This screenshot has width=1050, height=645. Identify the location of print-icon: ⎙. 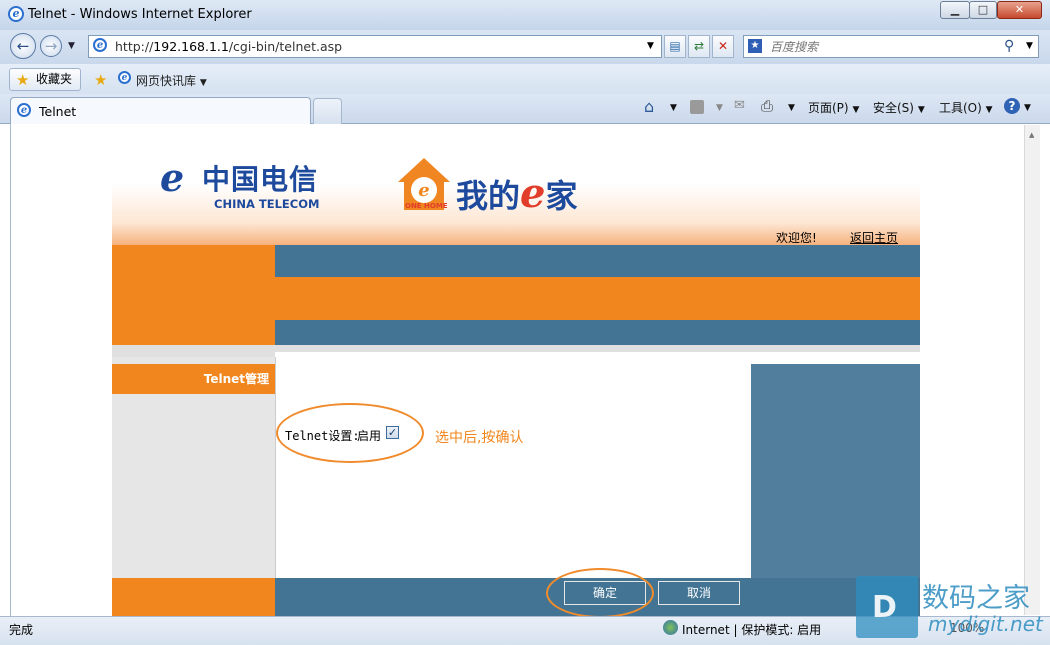
(767, 106).